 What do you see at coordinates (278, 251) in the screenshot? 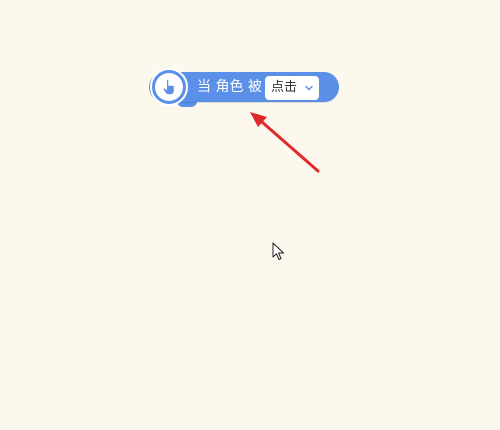
I see `mouse-pointer-icon` at bounding box center [278, 251].